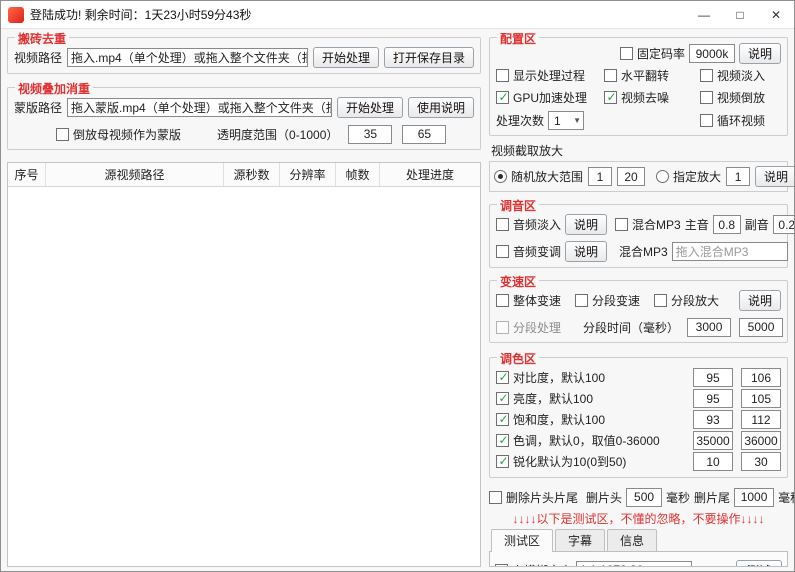  I want to click on audio-pitch-help-button: 说明, so click(586, 251).